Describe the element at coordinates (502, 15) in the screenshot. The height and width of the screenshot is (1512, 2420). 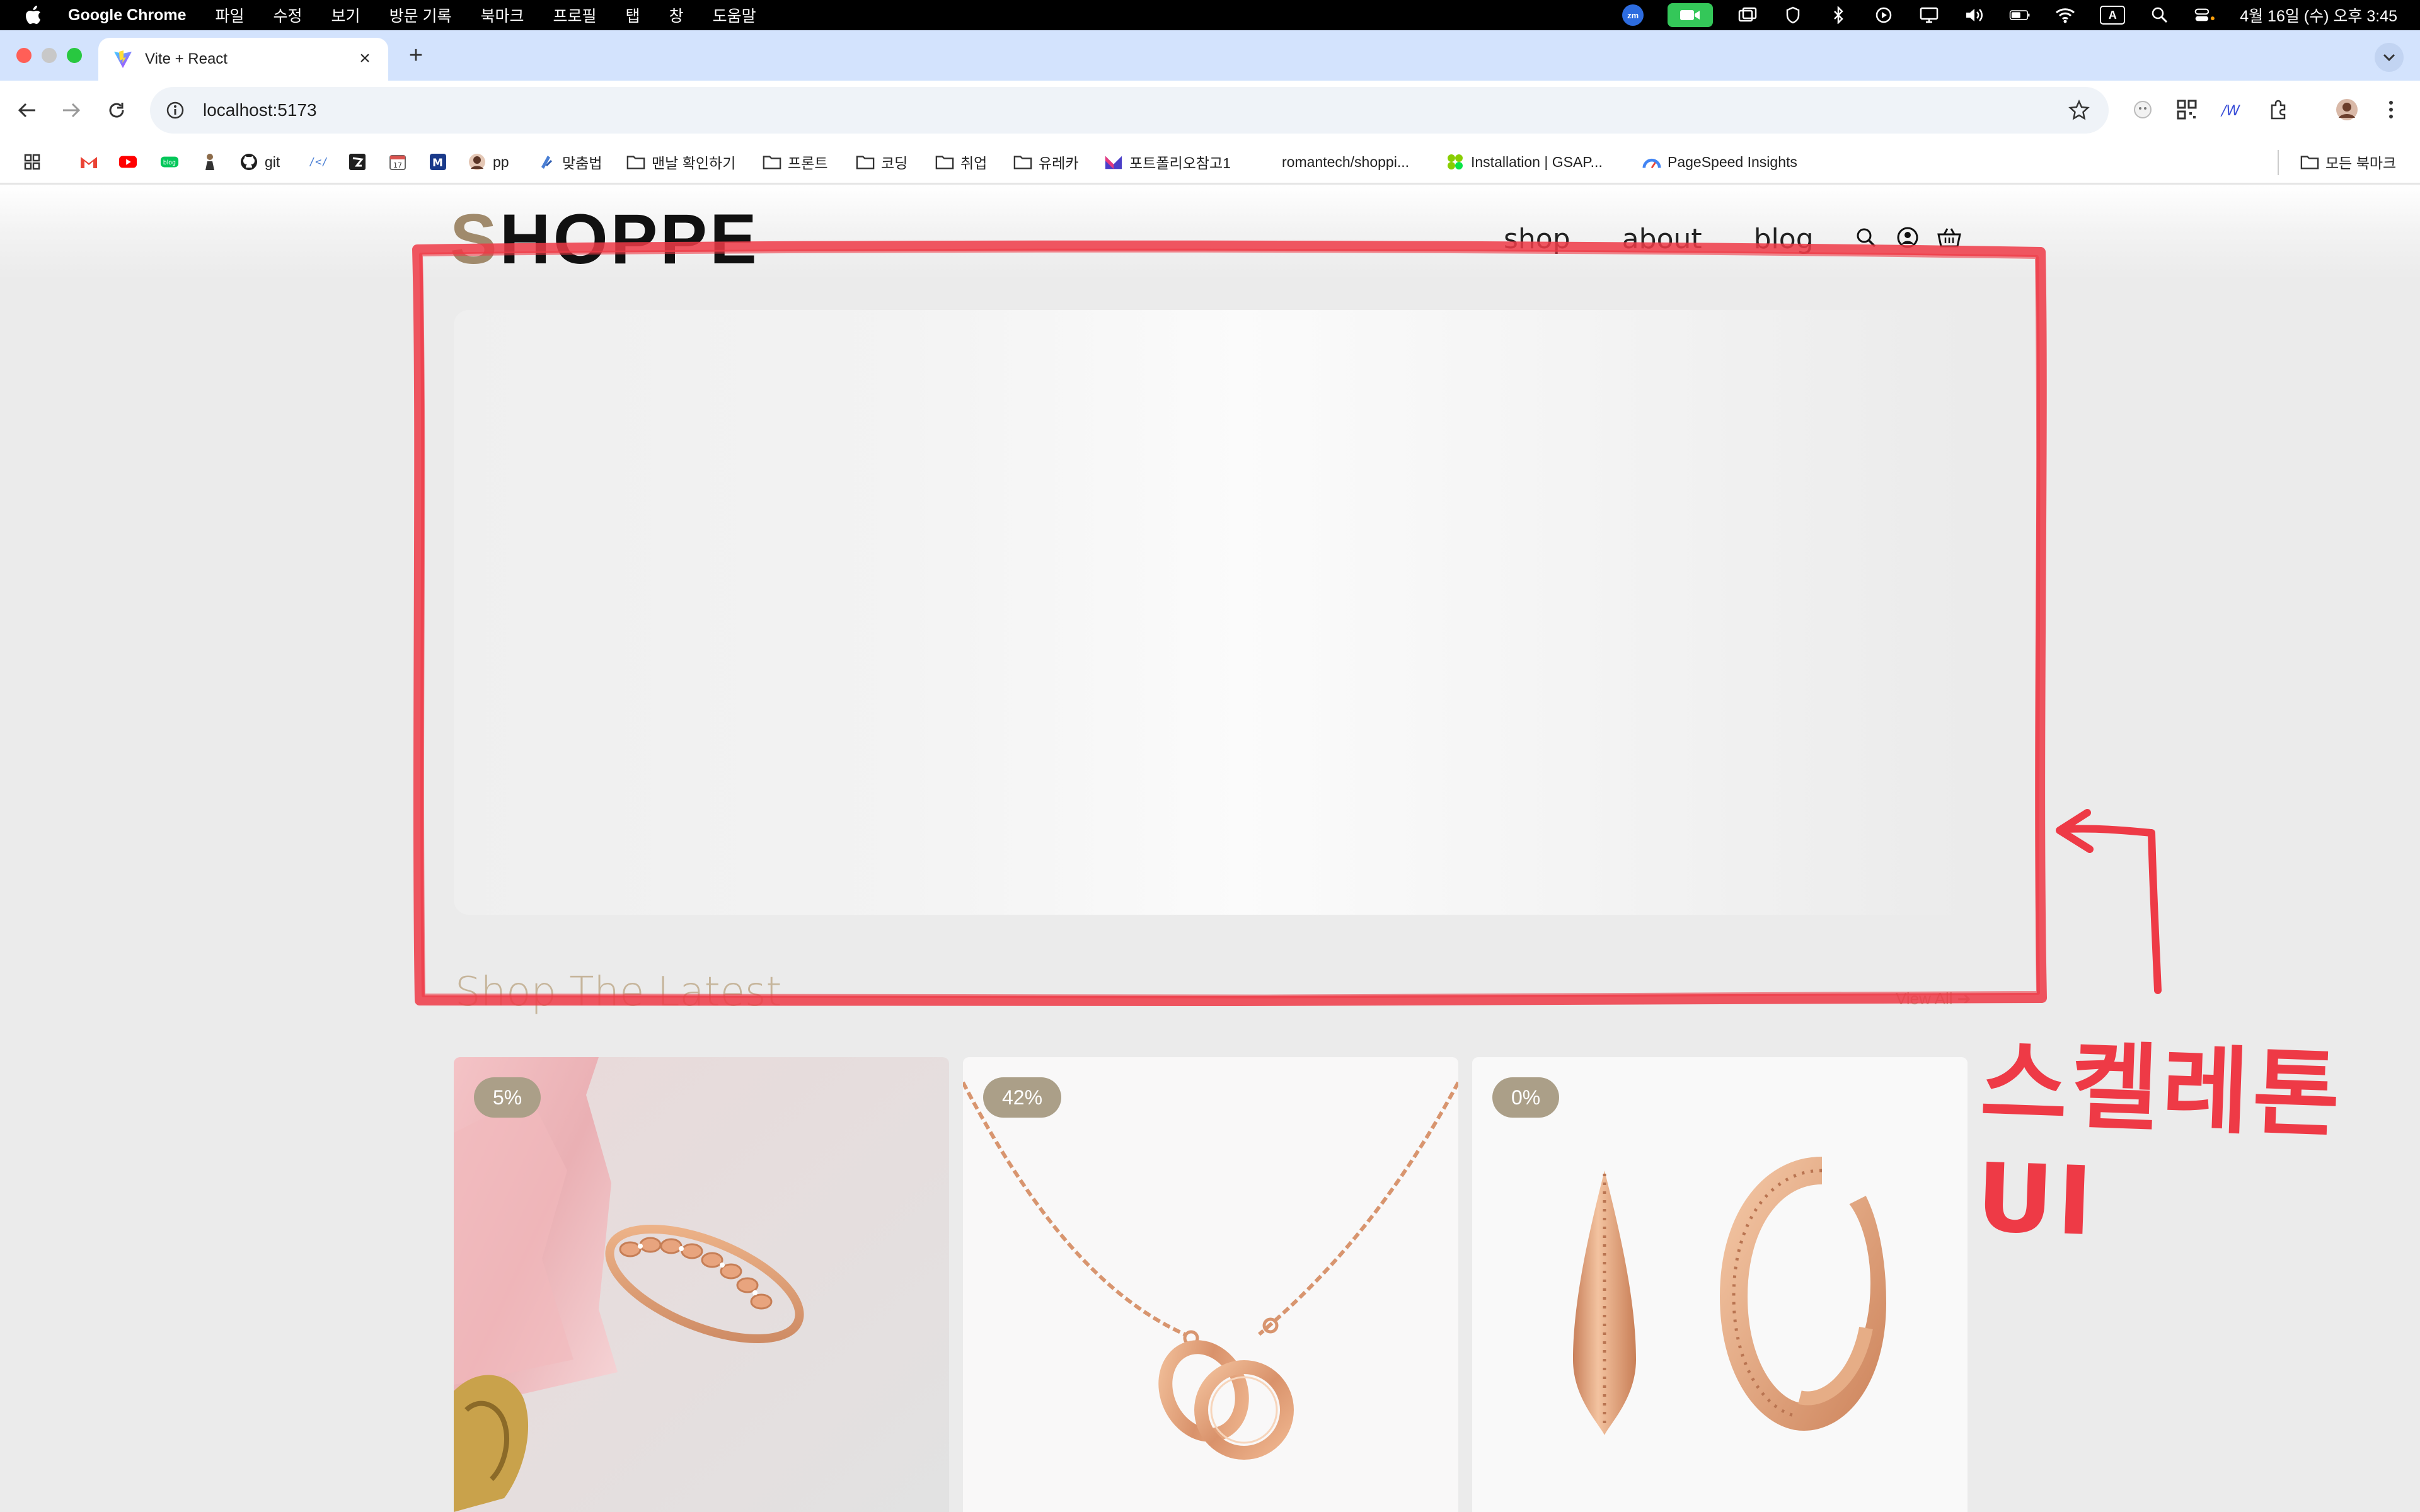
I see `menu-bookmarks: 북마크` at that location.